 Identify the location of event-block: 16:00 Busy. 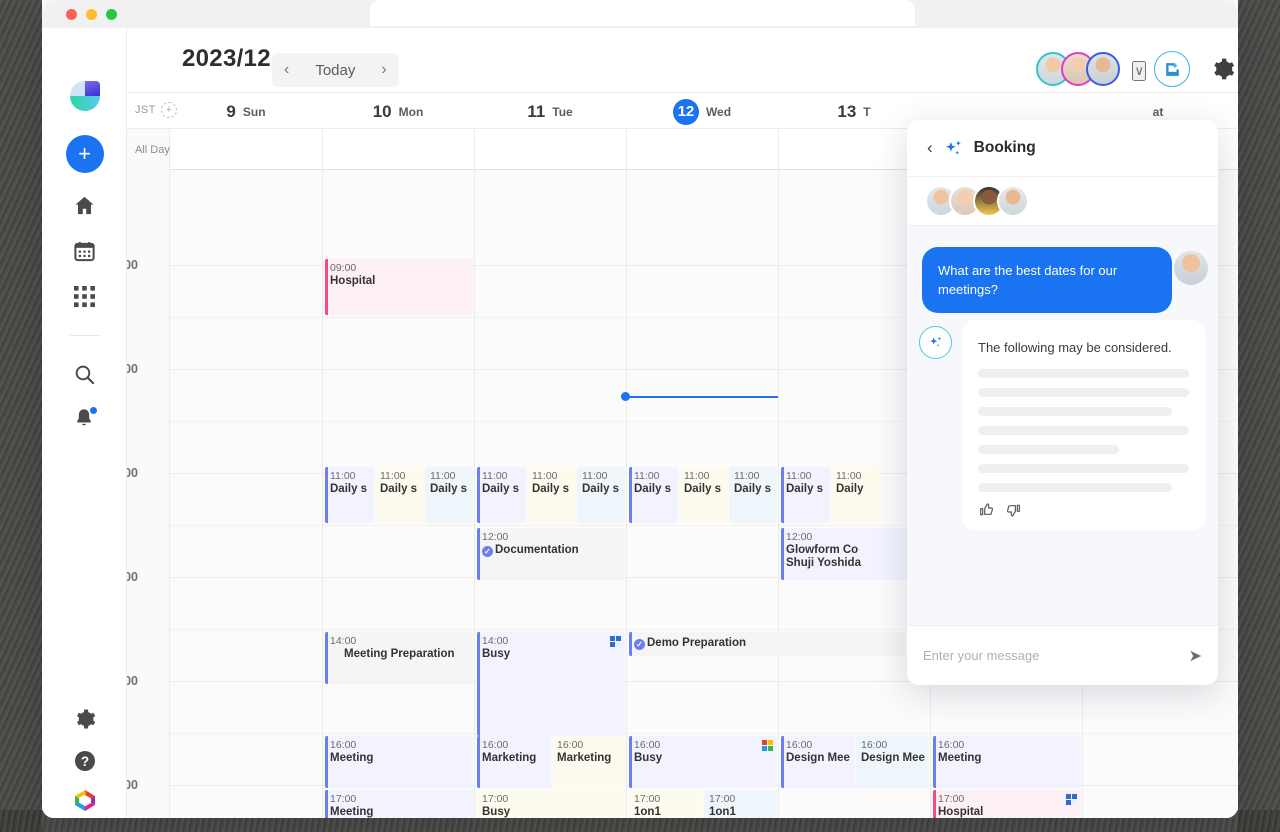
(703, 762).